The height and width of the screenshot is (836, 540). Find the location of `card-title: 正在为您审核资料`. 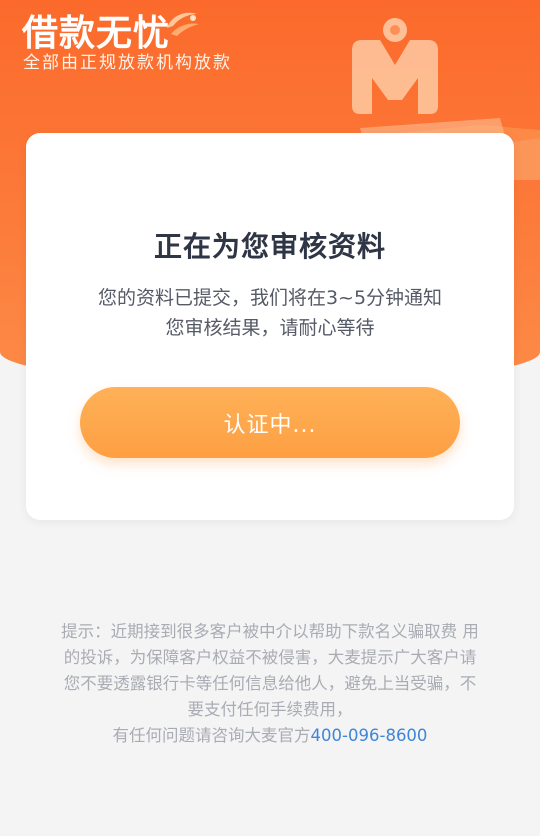

card-title: 正在为您审核资料 is located at coordinates (269, 246).